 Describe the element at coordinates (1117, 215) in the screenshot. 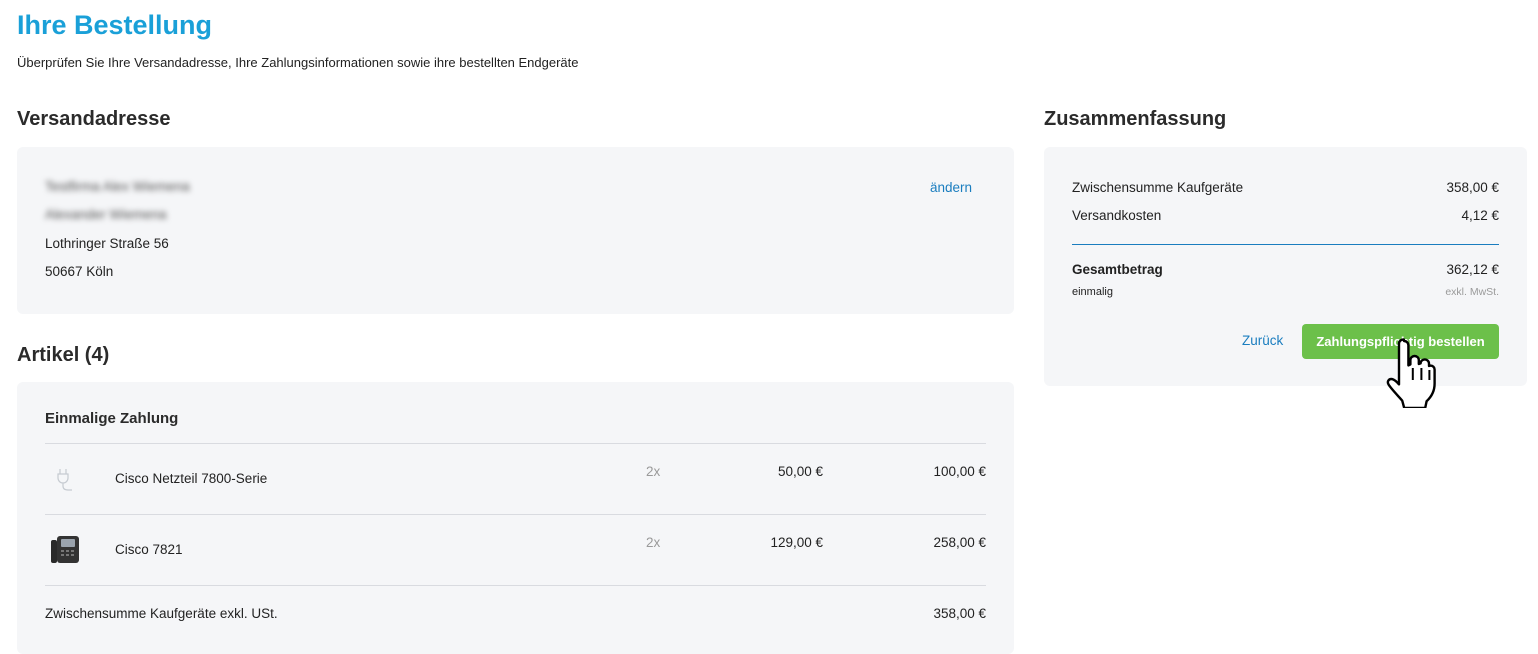

I see `summary-shipping-label: Versandkosten` at that location.